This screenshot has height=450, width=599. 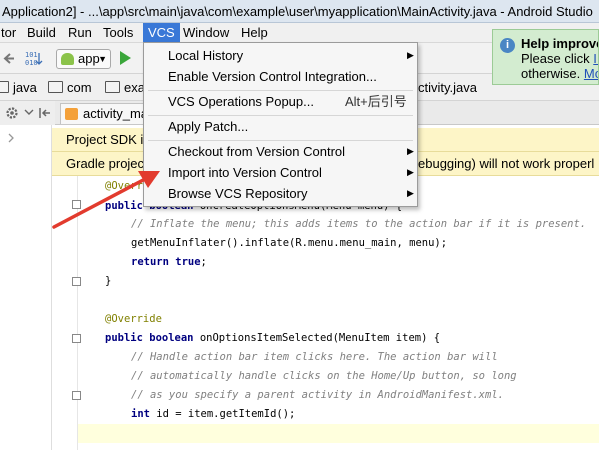 I want to click on gear-icon, so click(x=12, y=113).